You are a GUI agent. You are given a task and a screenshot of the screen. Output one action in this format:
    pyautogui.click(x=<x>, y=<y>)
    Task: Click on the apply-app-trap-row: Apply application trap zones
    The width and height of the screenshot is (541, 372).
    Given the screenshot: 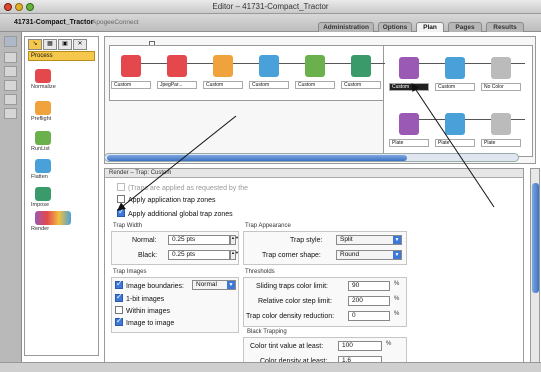 What is the action you would take?
    pyautogui.click(x=166, y=199)
    